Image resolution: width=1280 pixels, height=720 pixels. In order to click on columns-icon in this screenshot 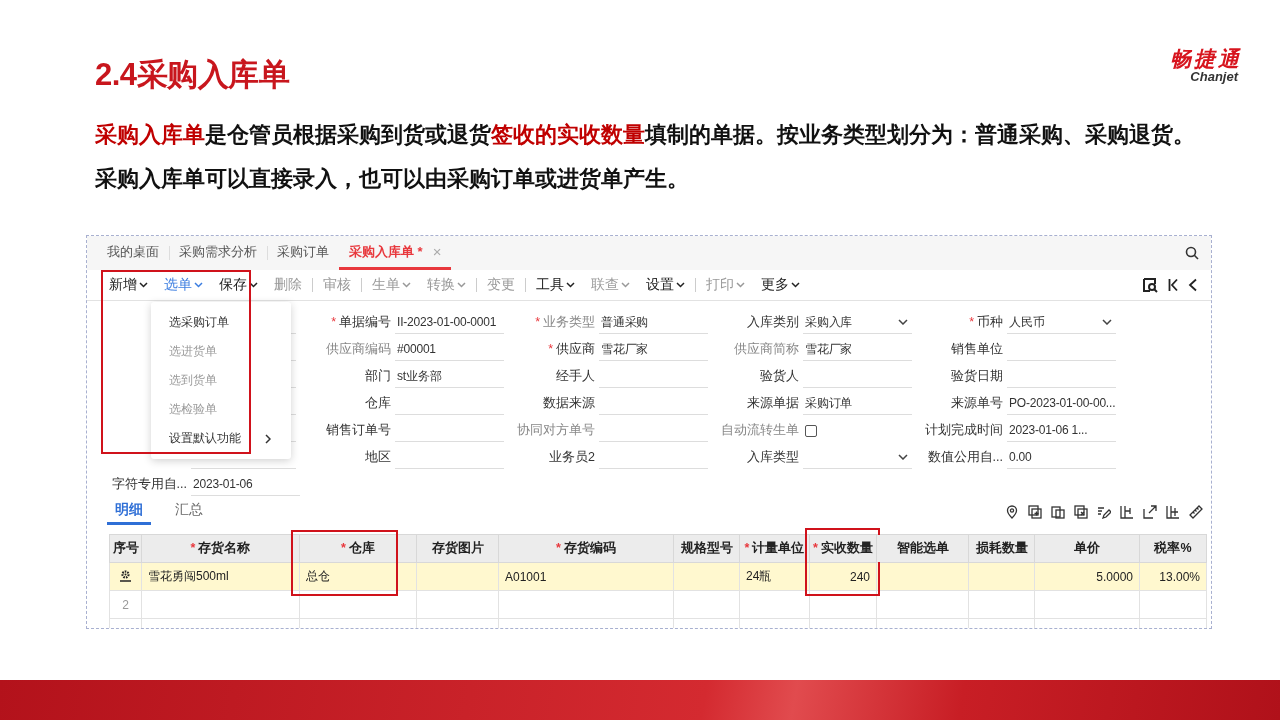, I will do `click(1173, 512)`.